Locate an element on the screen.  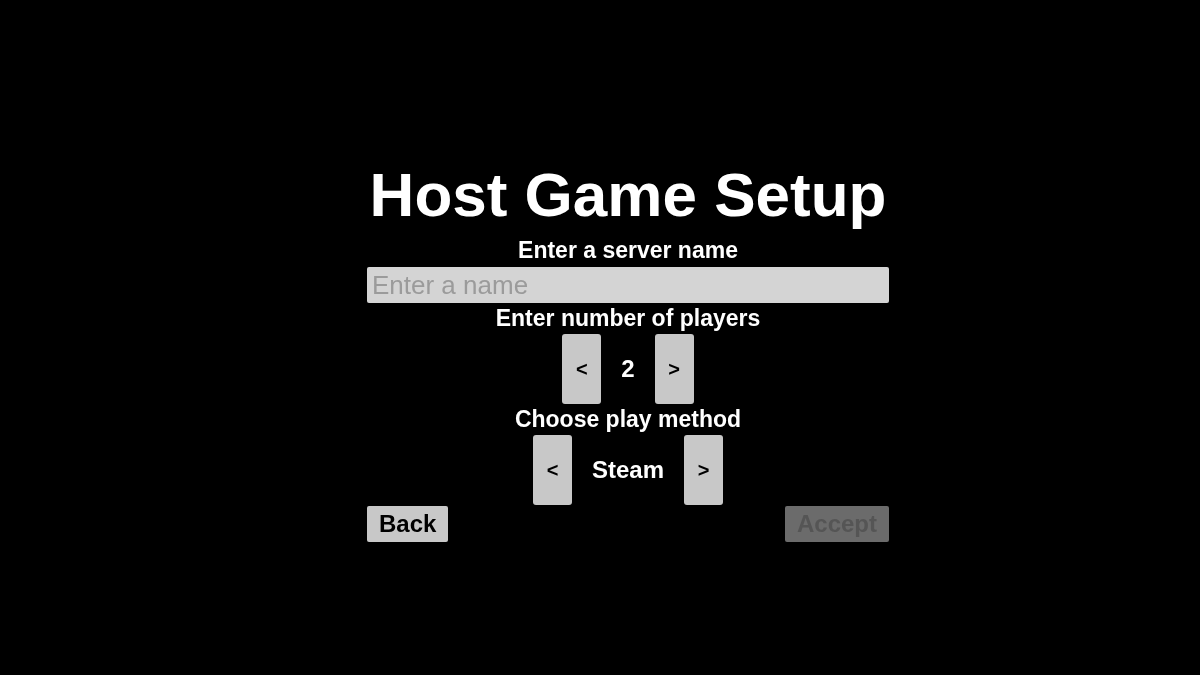
field-label: Enter a server name is located at coordinates (628, 250).